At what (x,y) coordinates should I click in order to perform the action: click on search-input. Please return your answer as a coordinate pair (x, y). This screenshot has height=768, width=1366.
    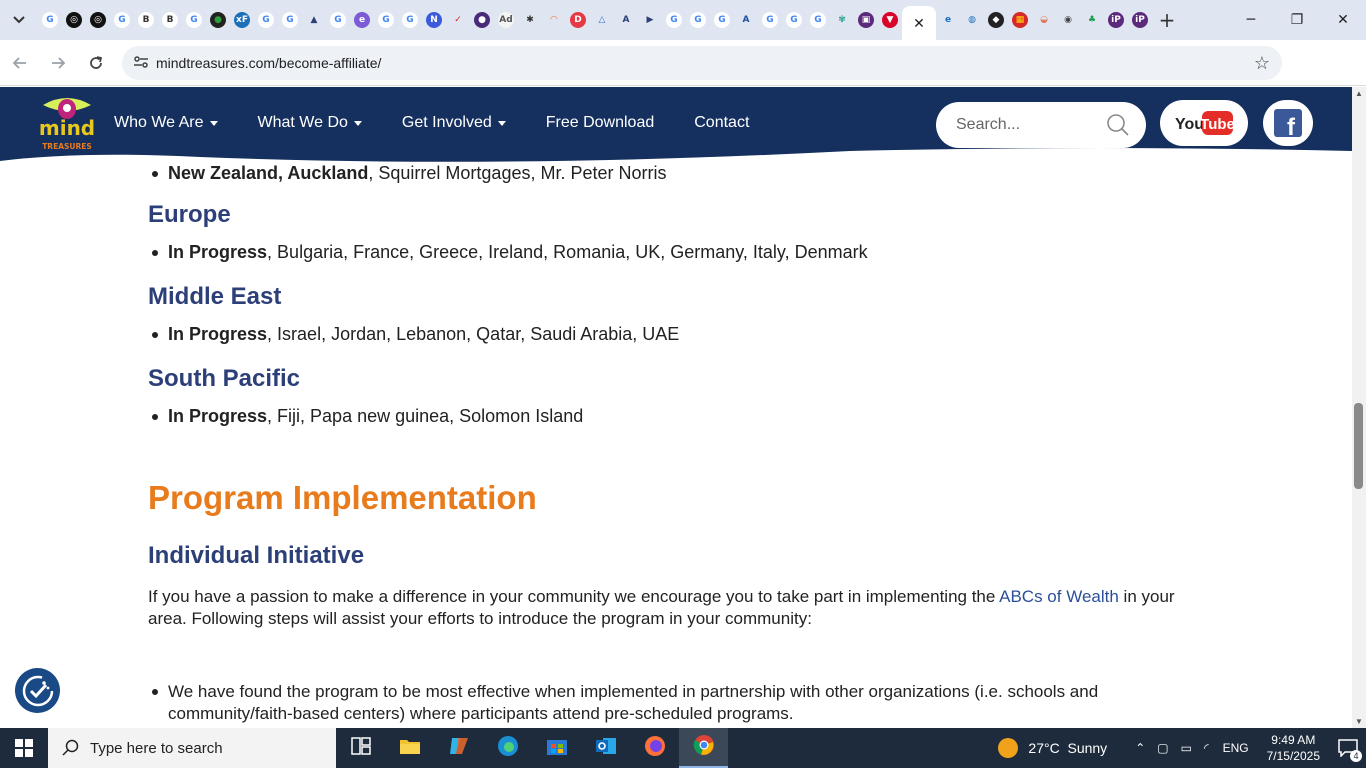
    Looking at the image, I should click on (1026, 125).